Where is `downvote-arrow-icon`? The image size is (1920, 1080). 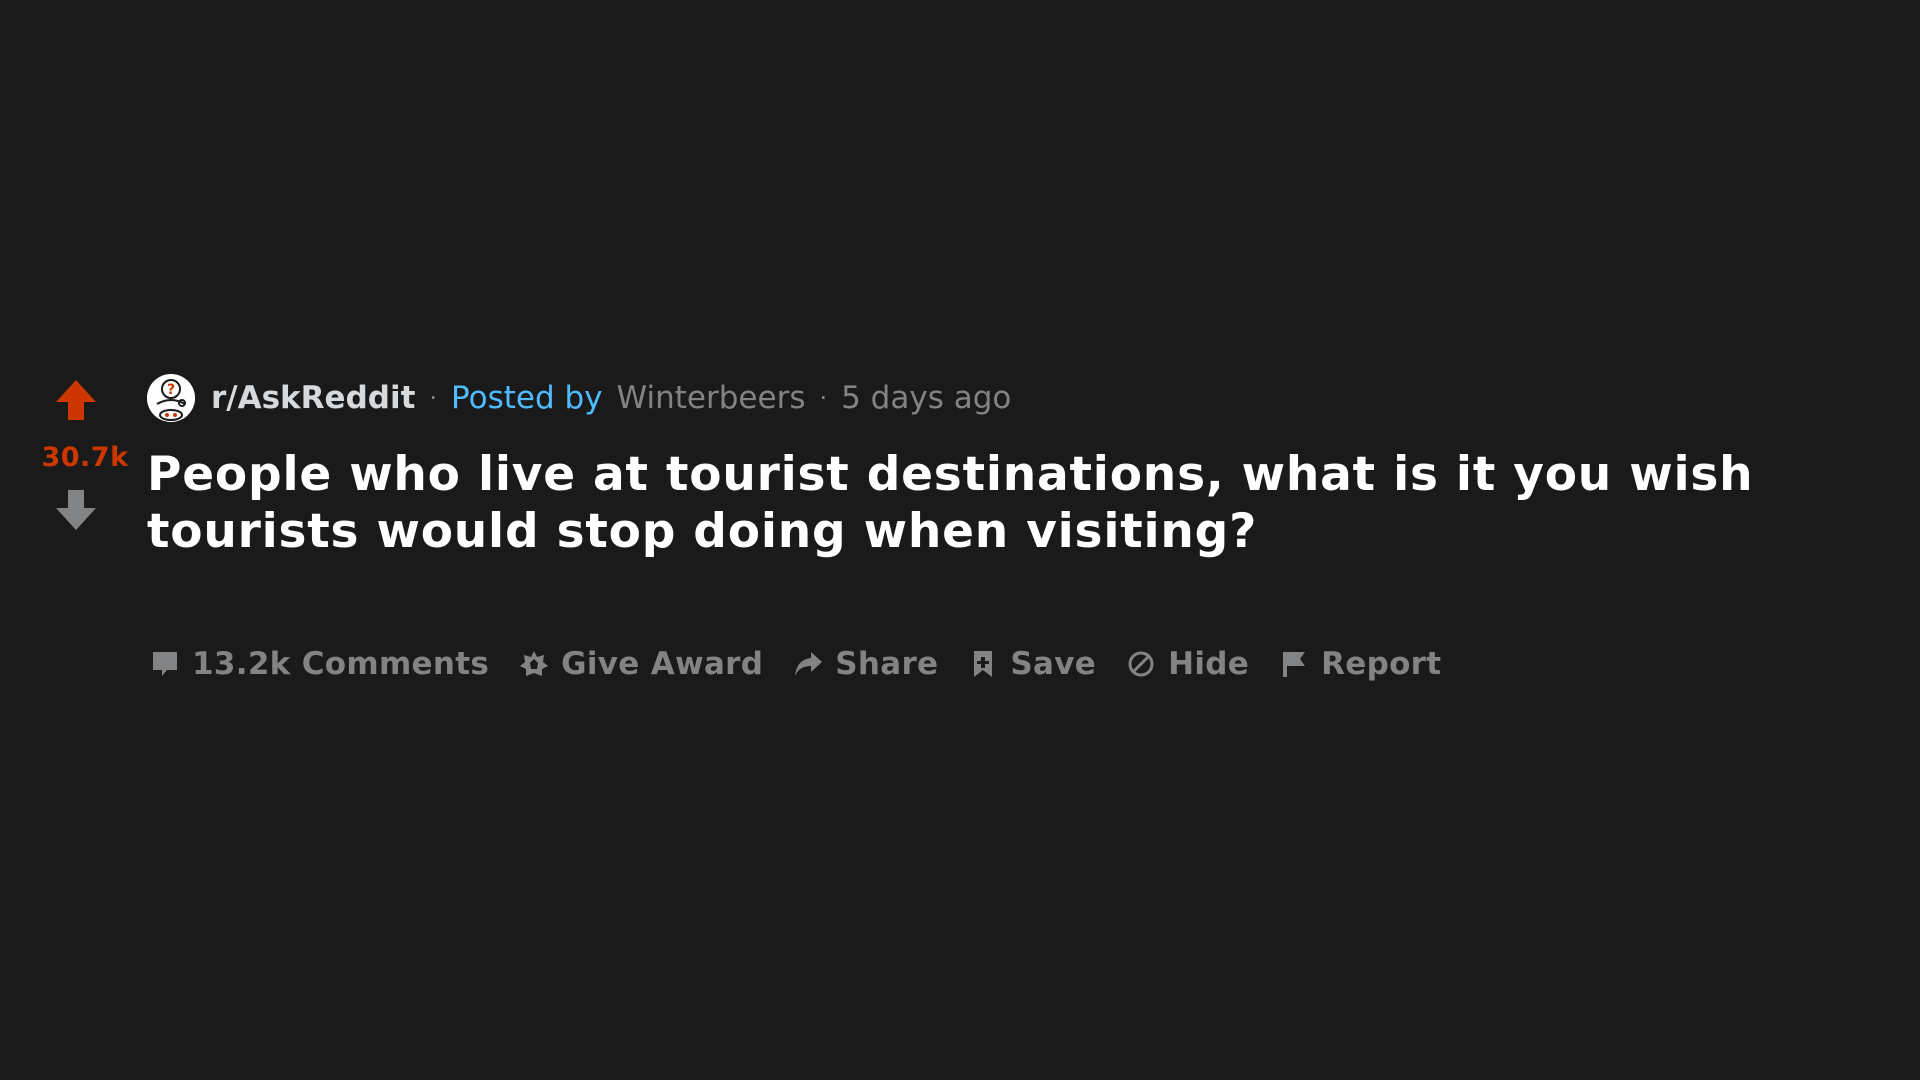
downvote-arrow-icon is located at coordinates (76, 510).